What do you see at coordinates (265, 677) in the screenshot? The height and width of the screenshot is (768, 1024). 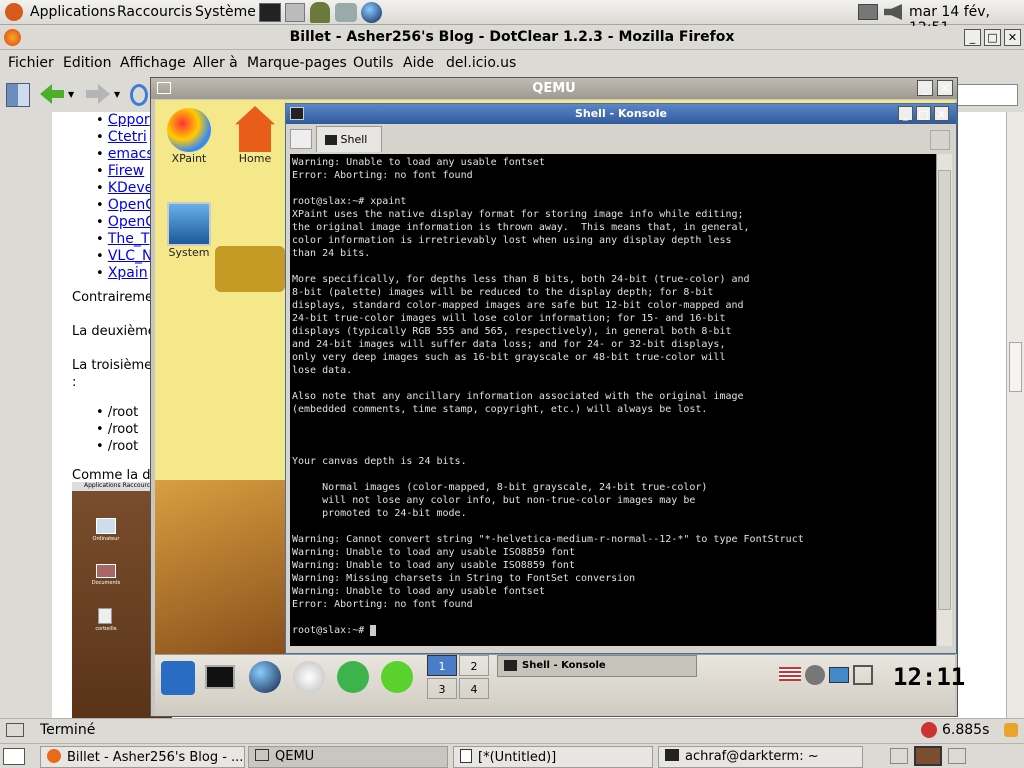 I see `konqueror-icon` at bounding box center [265, 677].